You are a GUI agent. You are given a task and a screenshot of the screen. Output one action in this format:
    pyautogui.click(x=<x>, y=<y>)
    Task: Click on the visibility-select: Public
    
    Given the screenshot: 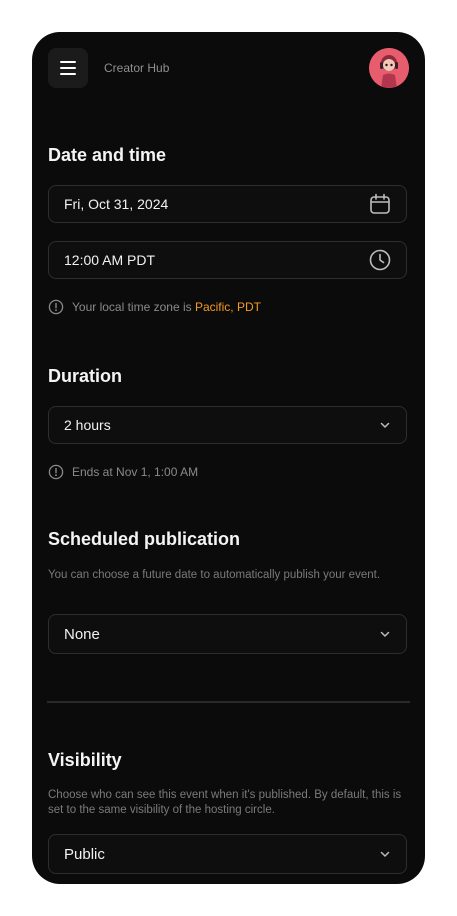 What is the action you would take?
    pyautogui.click(x=227, y=854)
    